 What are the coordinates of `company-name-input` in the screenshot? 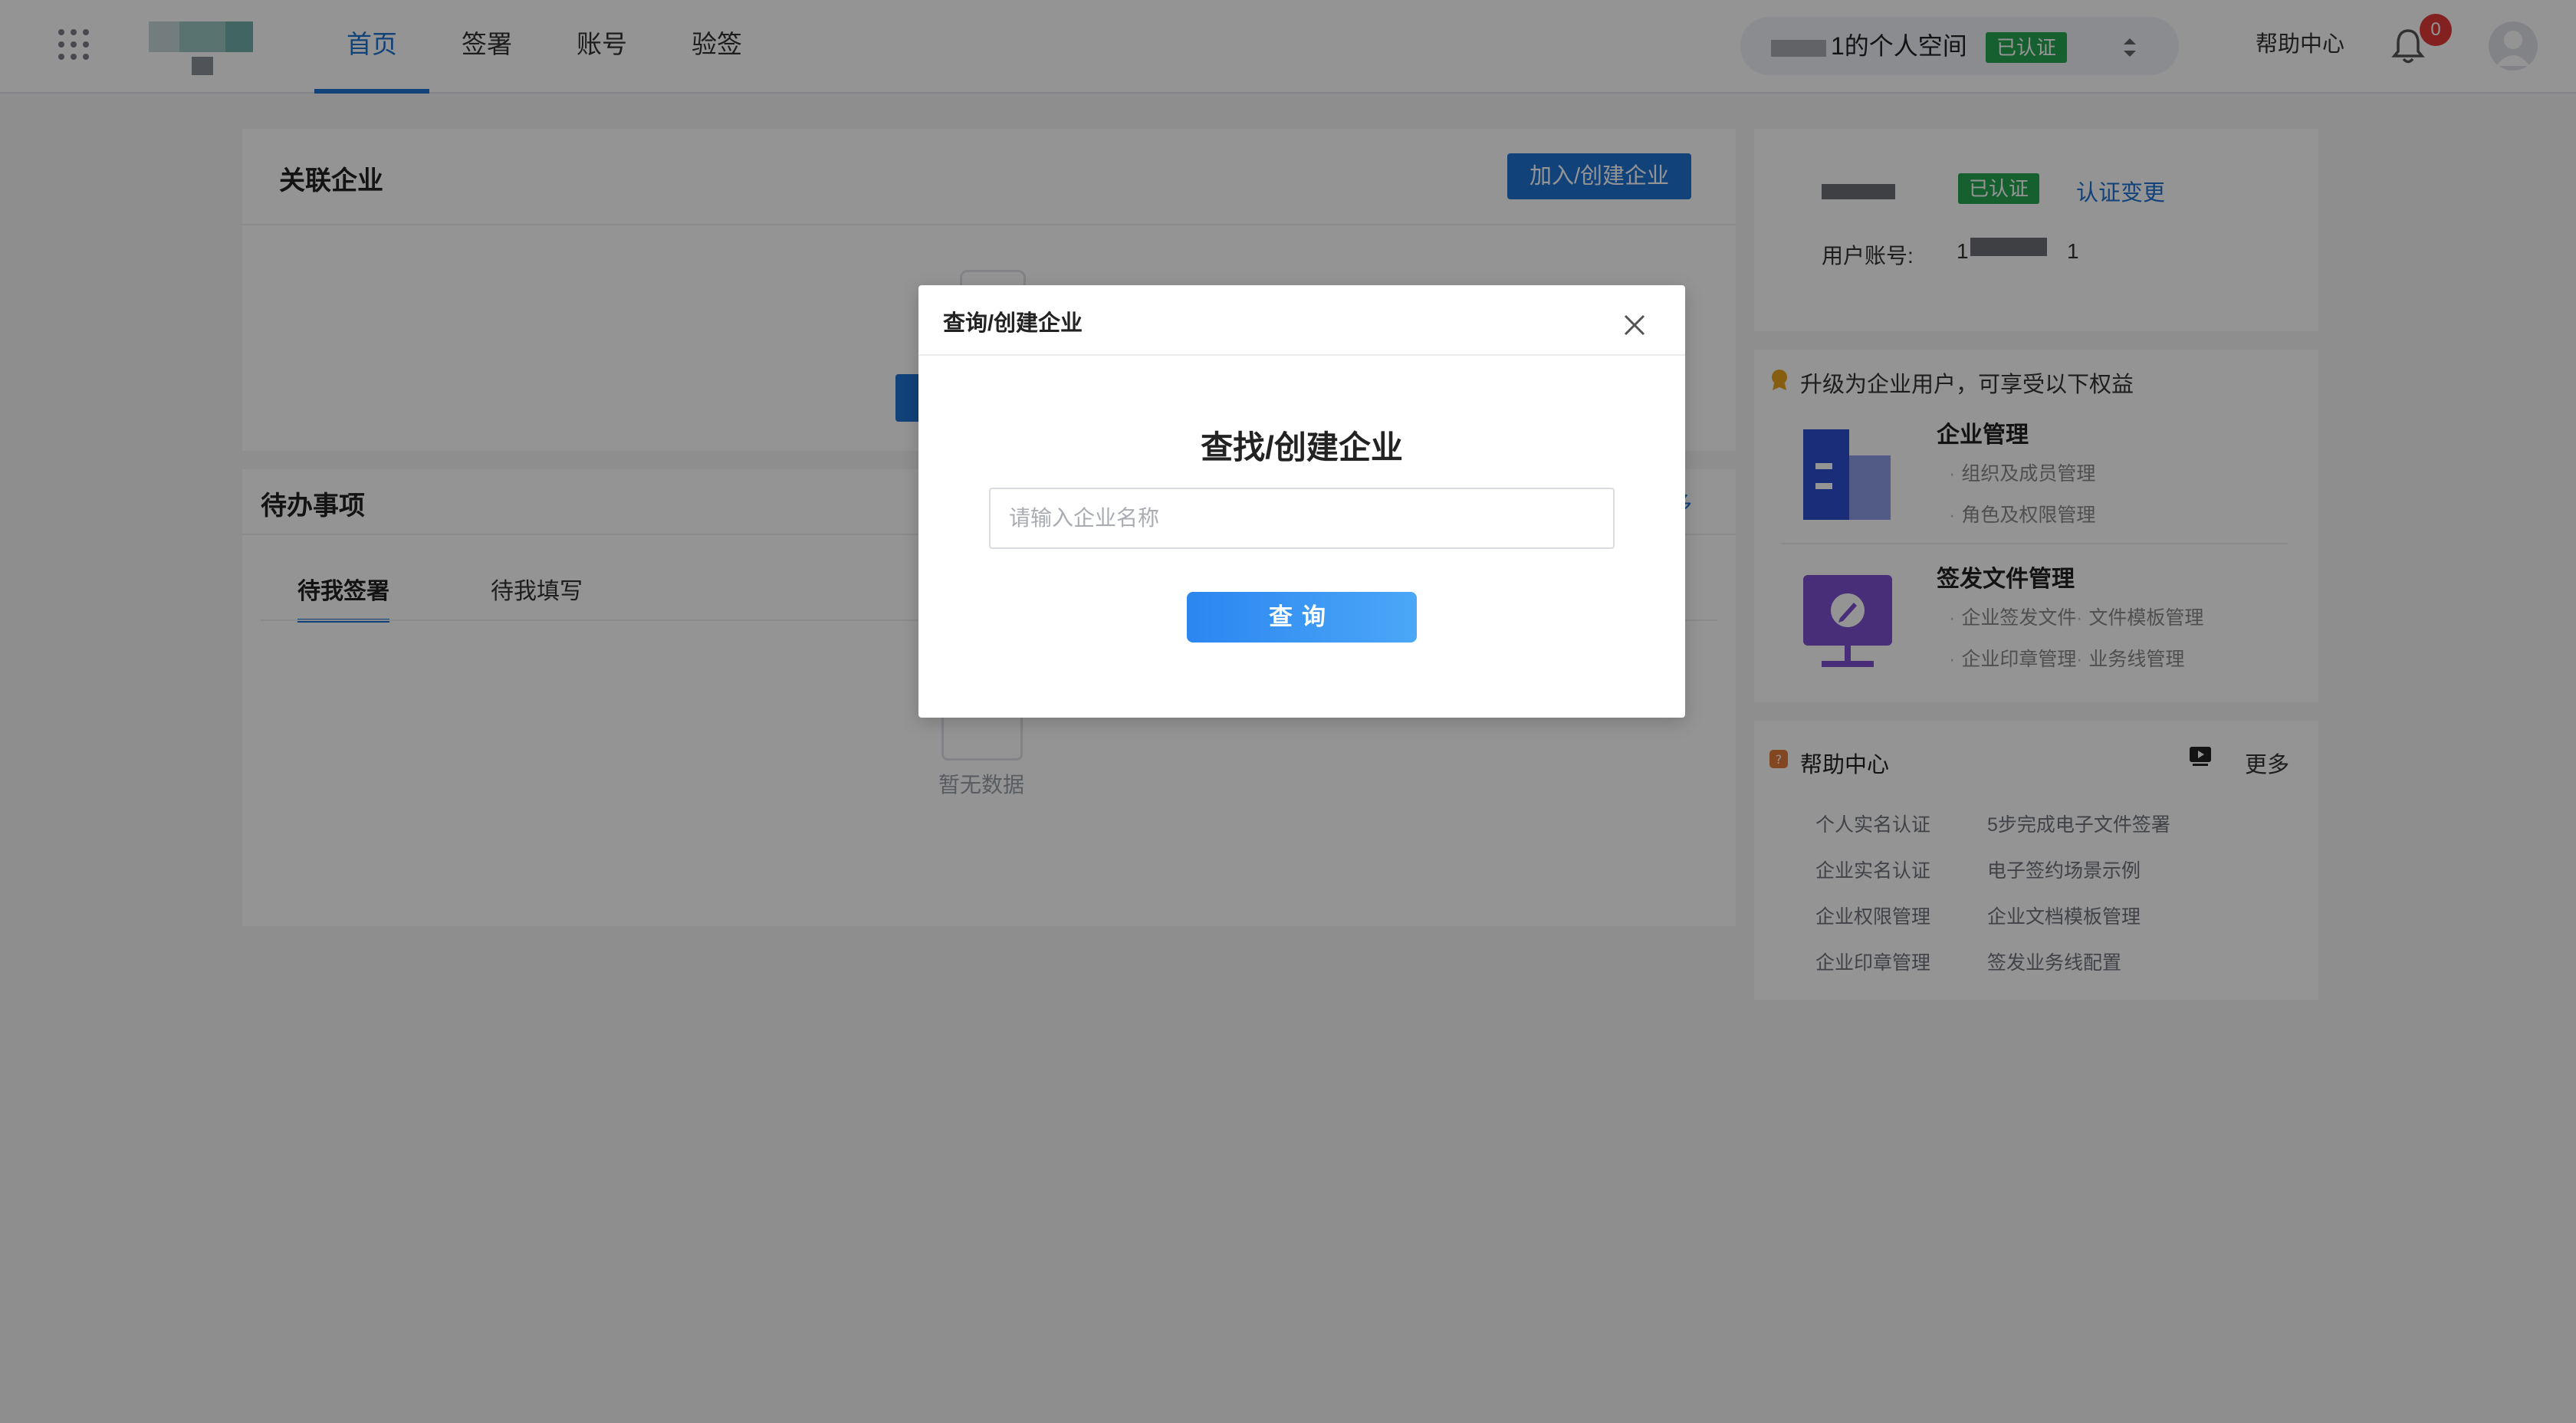 It's located at (1302, 518).